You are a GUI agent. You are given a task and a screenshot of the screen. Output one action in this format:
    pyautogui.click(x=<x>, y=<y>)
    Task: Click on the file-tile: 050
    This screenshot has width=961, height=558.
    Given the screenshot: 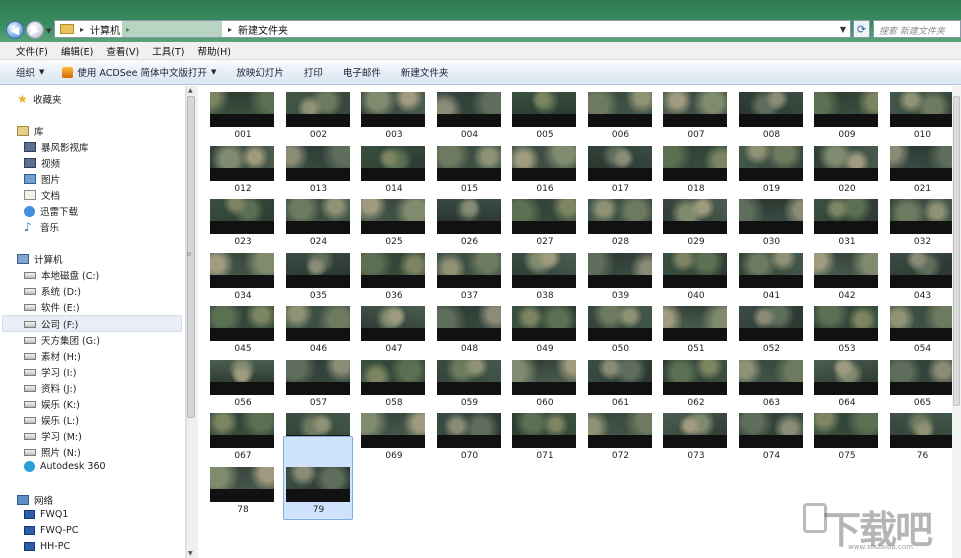 What is the action you would take?
    pyautogui.click(x=620, y=333)
    